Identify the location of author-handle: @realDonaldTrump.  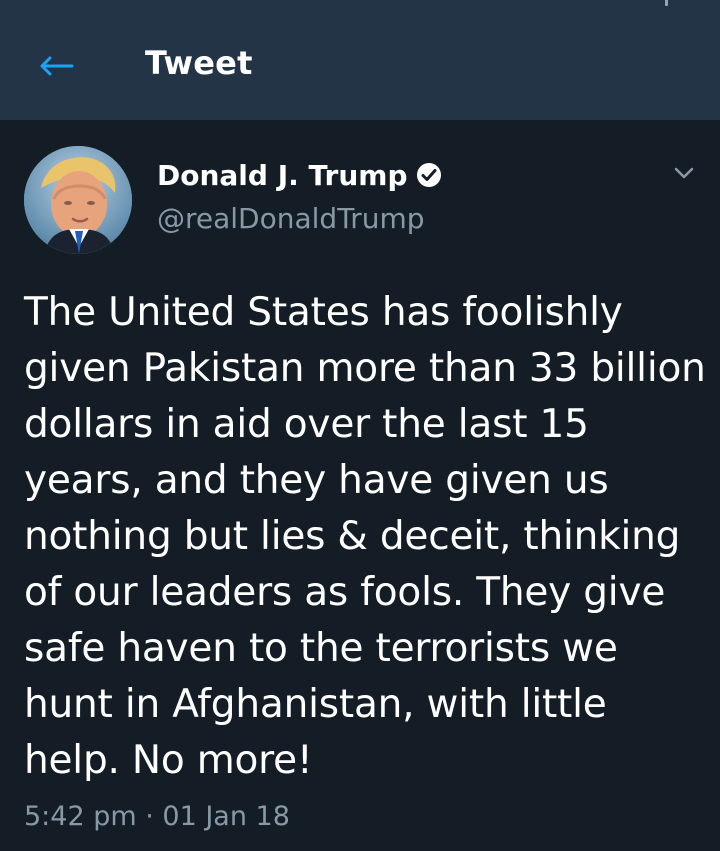
(291, 218).